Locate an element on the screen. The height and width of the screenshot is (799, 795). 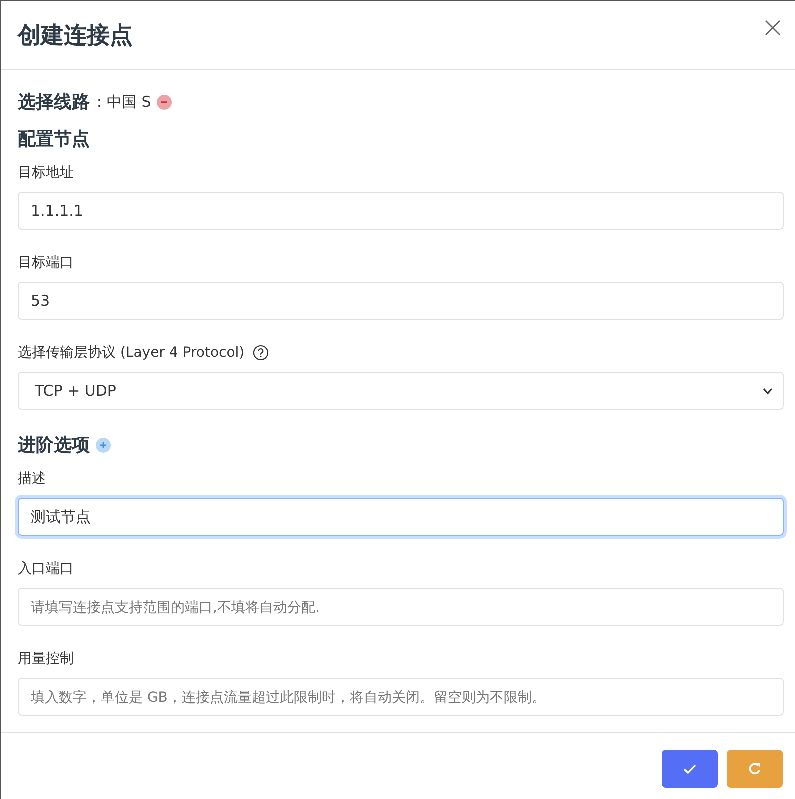
field-label: 入口端口 is located at coordinates (46, 569).